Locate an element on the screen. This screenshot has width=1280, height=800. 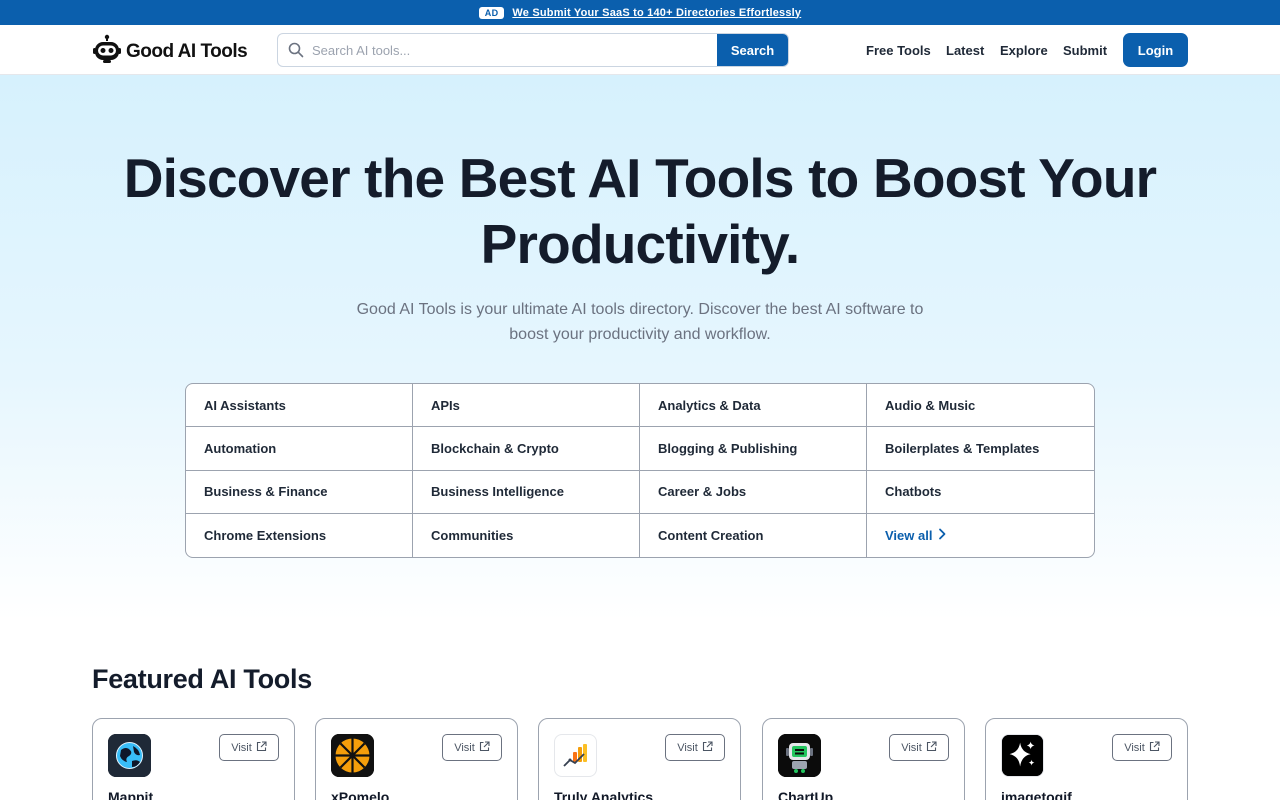
tool-card: Visit Truly Analytics is located at coordinates (639, 759).